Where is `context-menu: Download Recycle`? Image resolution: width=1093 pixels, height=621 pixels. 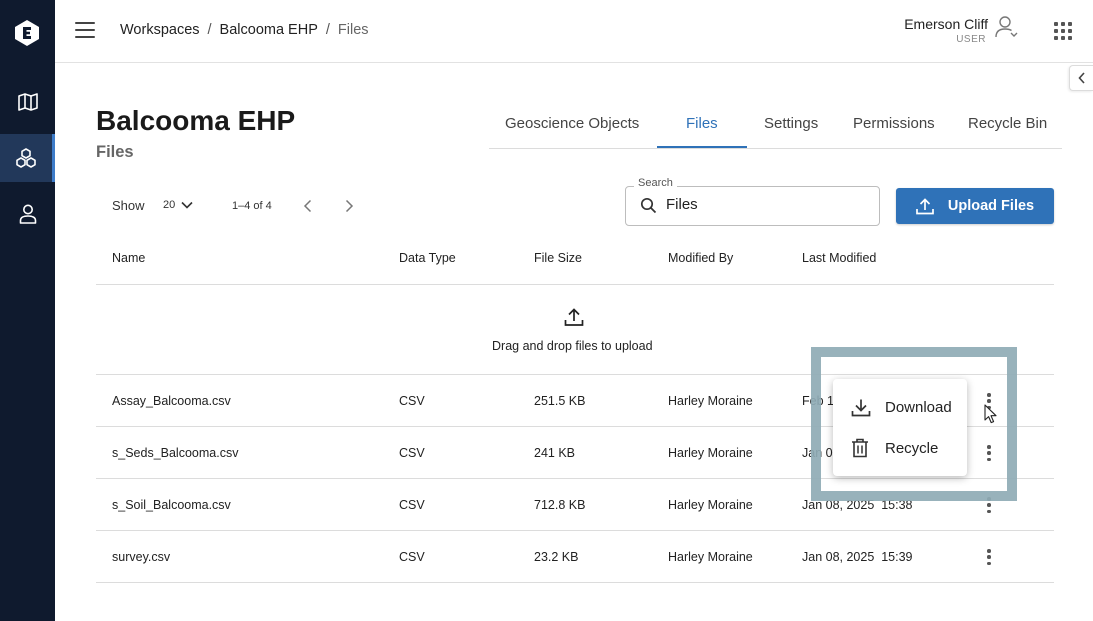 context-menu: Download Recycle is located at coordinates (900, 427).